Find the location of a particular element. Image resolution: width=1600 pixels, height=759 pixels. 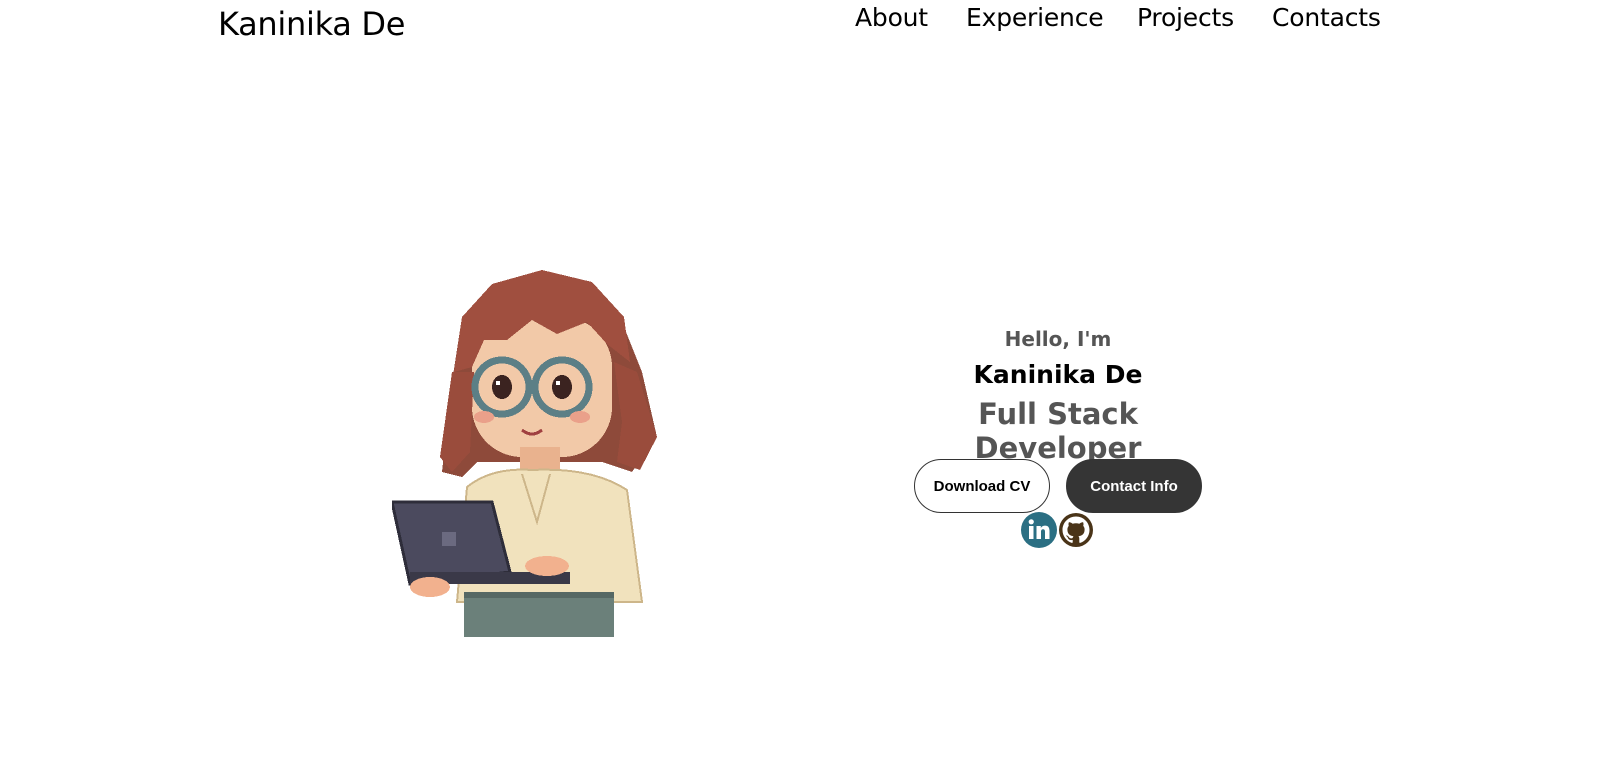

github-icon is located at coordinates (1076, 530).